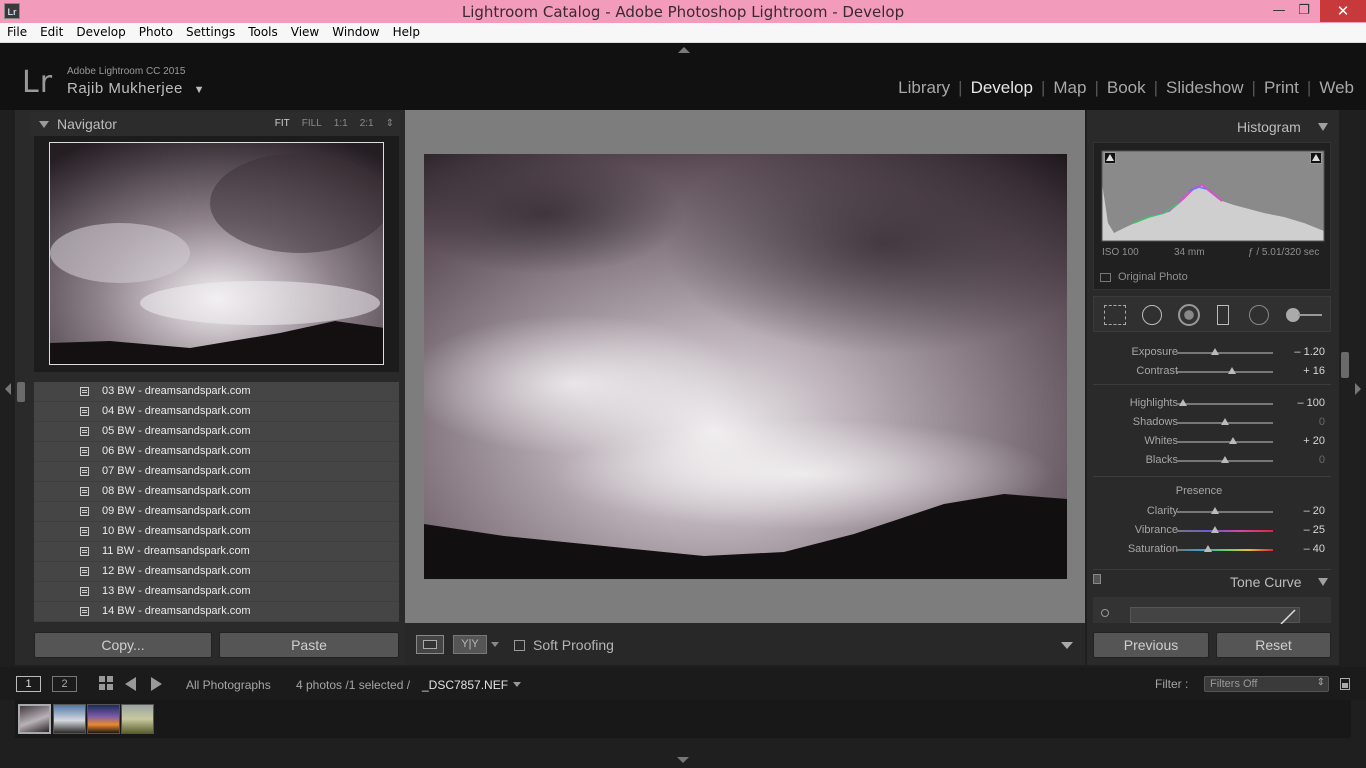 This screenshot has width=1366, height=768. Describe the element at coordinates (1269, 127) in the screenshot. I see `histogram-title: Histogram` at that location.